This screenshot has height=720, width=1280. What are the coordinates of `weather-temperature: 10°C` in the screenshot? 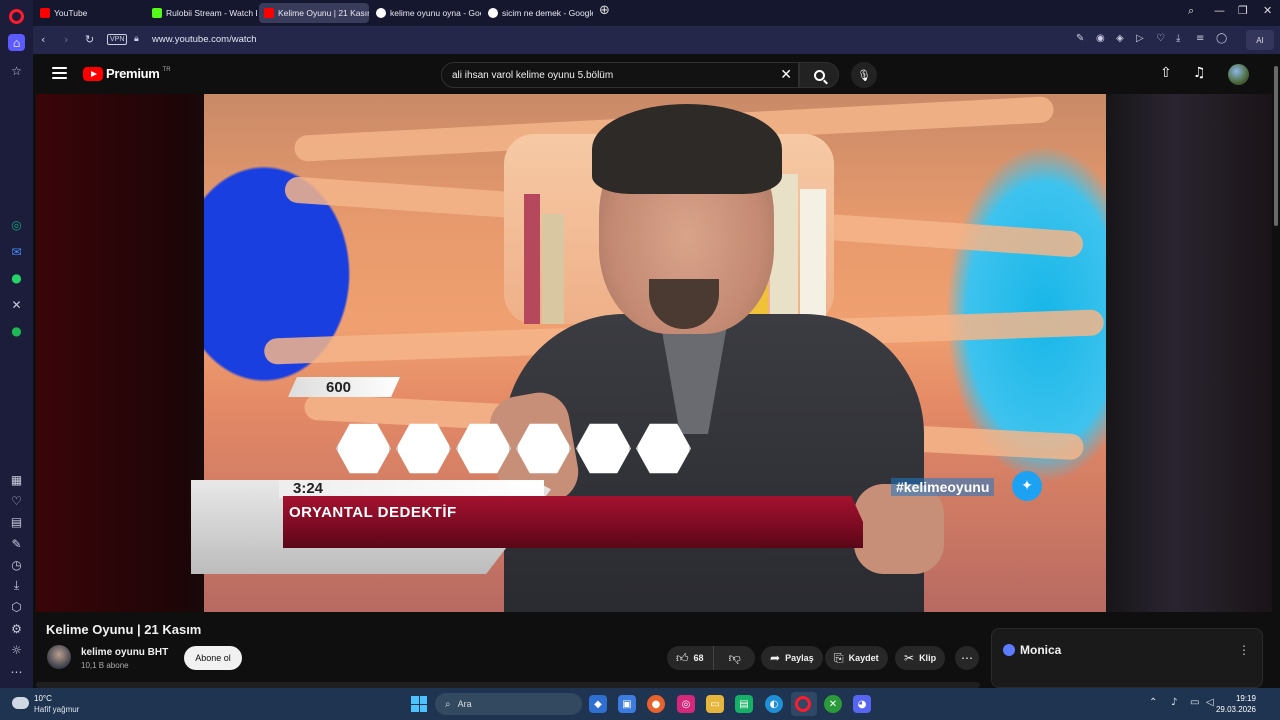 It's located at (43, 698).